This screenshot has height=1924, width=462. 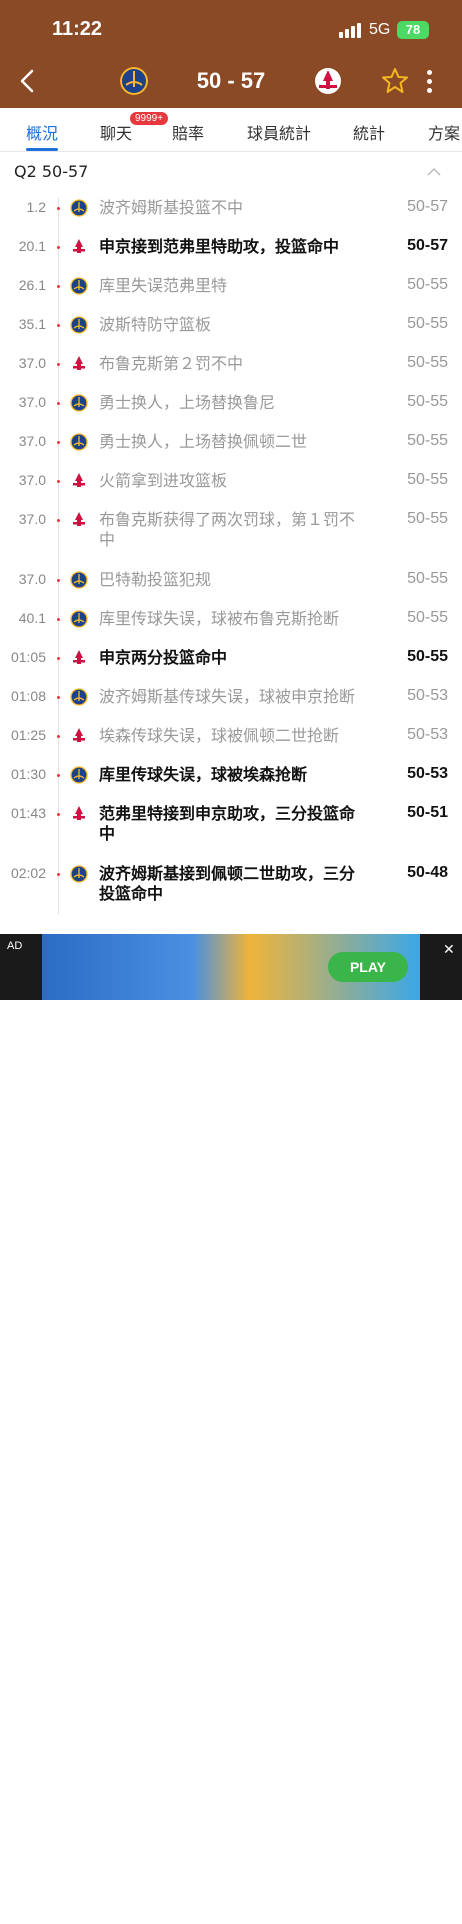 I want to click on event-time: 01:43, so click(x=28, y=813).